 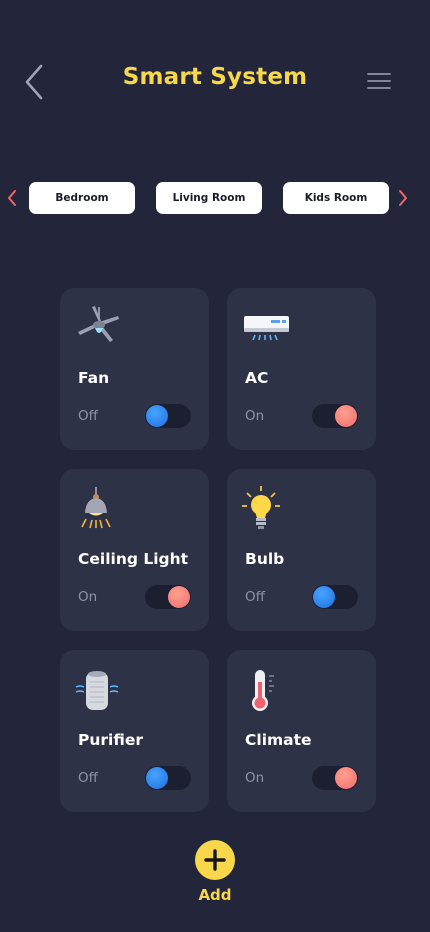 What do you see at coordinates (278, 740) in the screenshot?
I see `device-name: Climate` at bounding box center [278, 740].